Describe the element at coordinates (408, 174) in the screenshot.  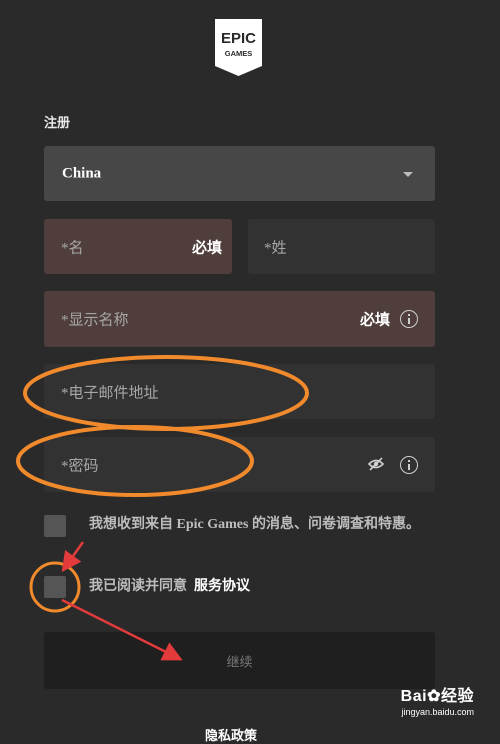
I see `chevron-down-icon` at that location.